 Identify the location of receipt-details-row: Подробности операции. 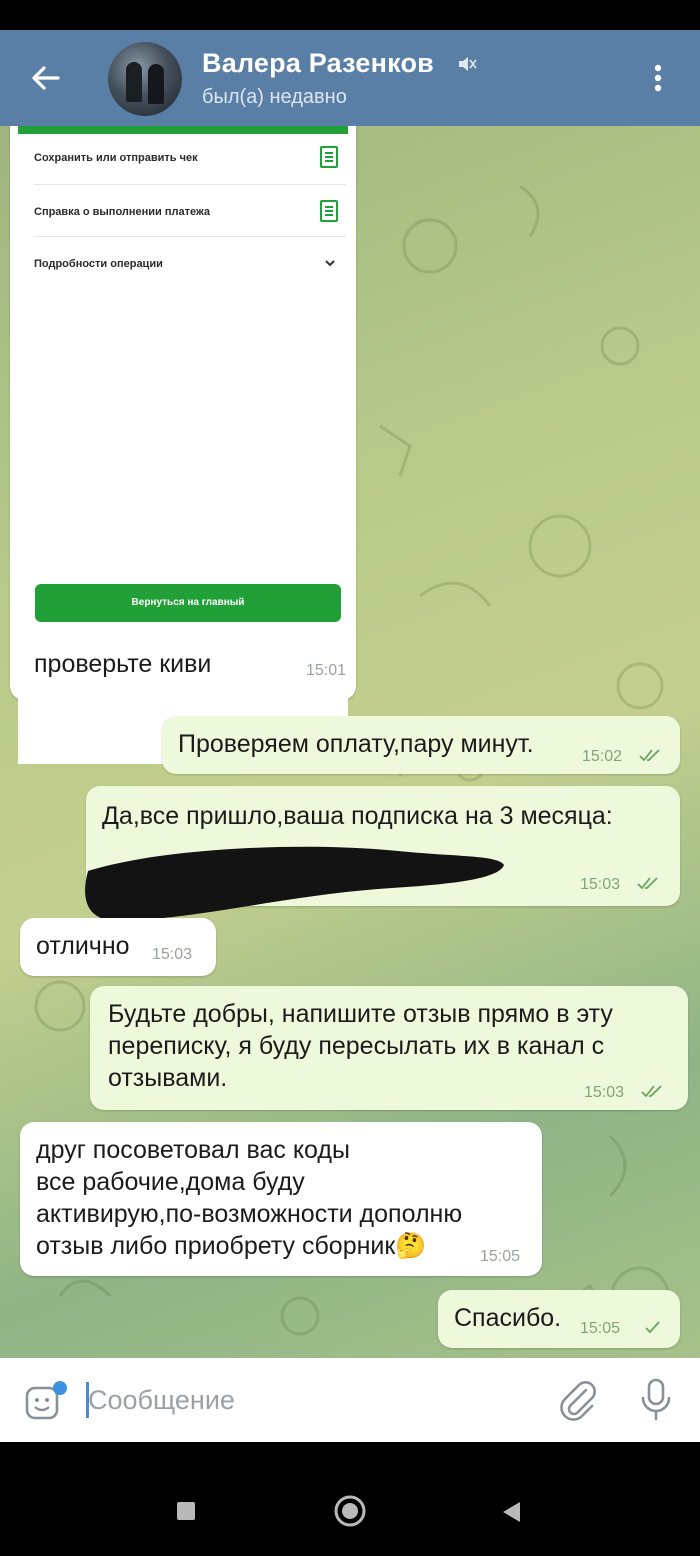
(98, 264).